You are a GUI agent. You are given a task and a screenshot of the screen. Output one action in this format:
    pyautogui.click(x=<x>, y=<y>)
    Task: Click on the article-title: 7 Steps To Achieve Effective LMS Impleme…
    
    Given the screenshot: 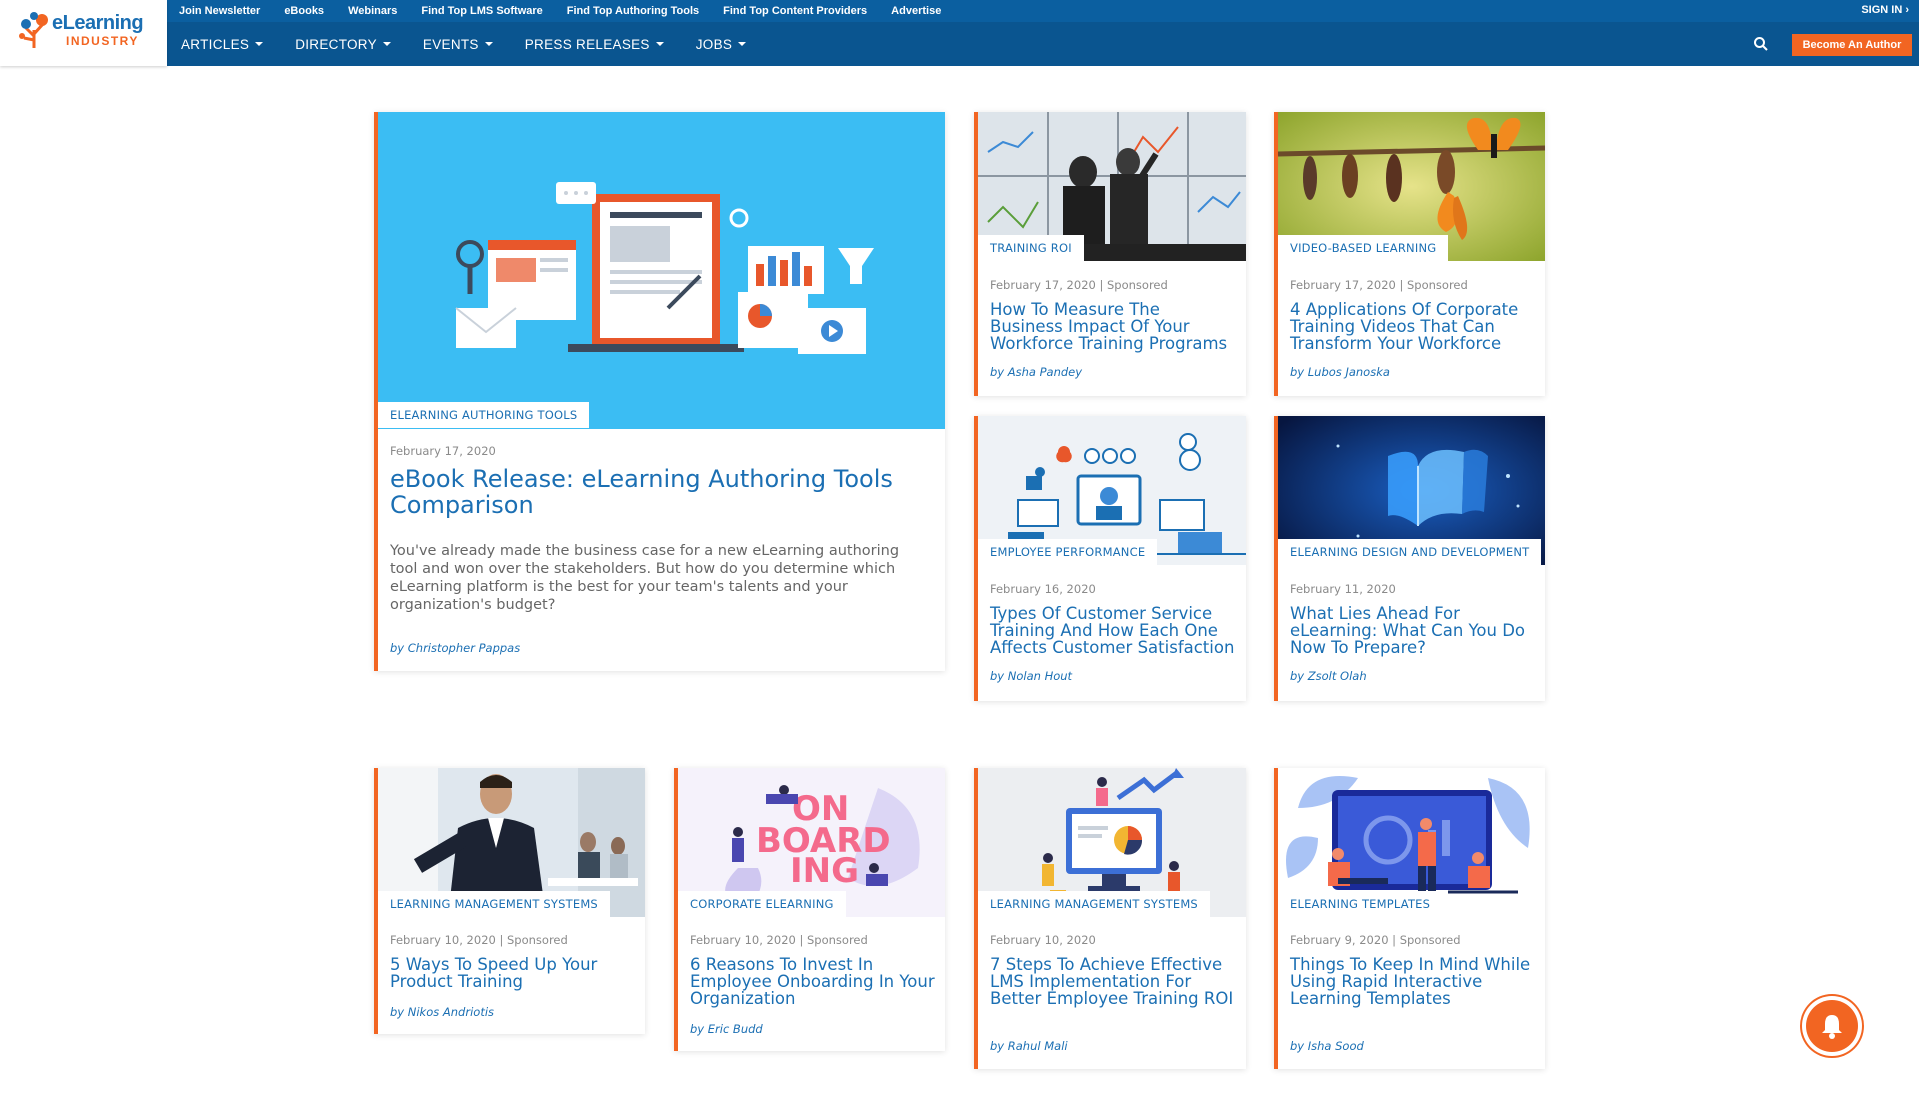 What is the action you would take?
    pyautogui.click(x=1113, y=981)
    